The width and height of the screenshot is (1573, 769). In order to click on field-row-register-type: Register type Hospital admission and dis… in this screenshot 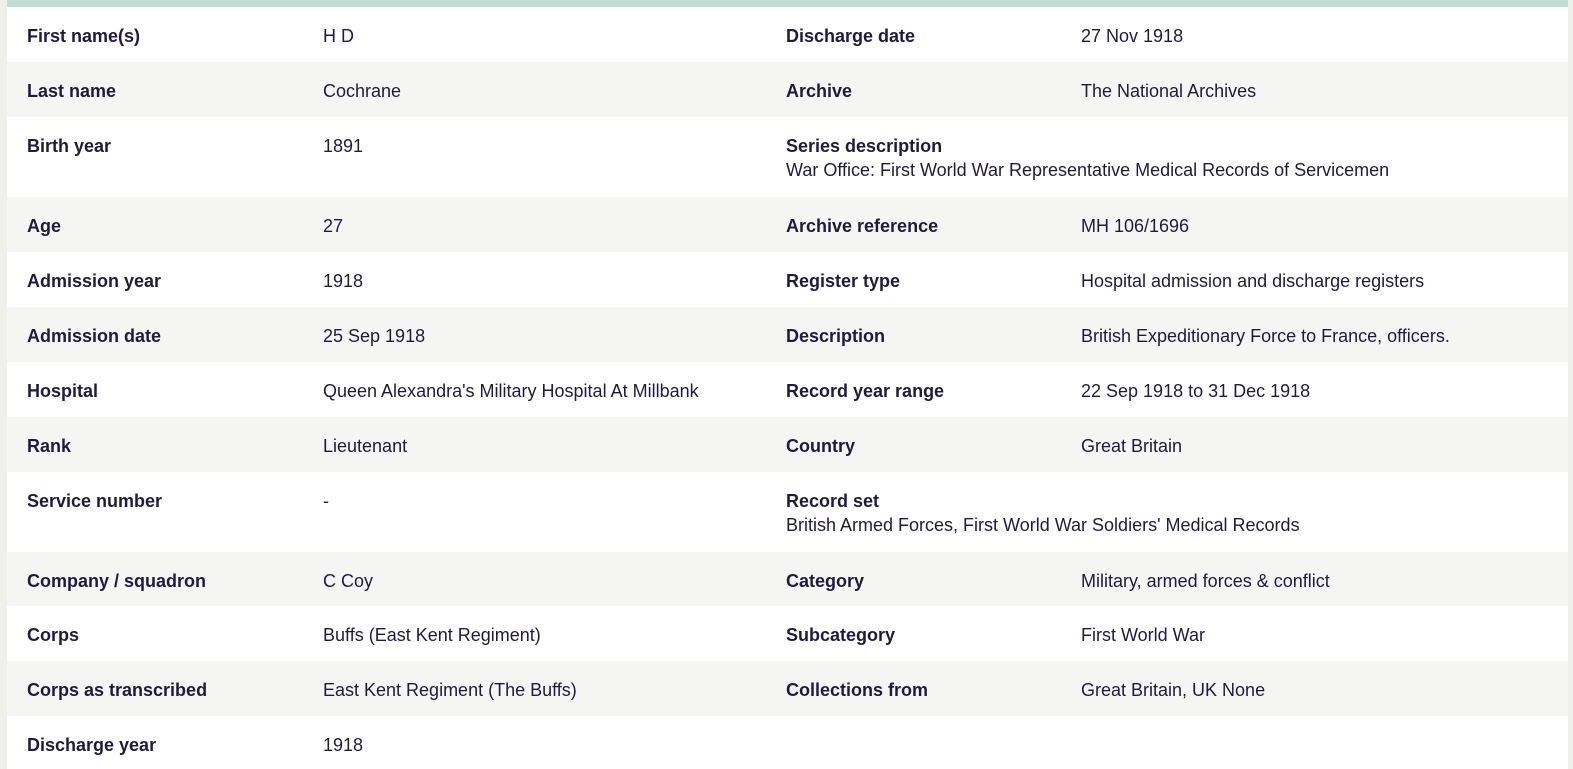, I will do `click(1177, 279)`.